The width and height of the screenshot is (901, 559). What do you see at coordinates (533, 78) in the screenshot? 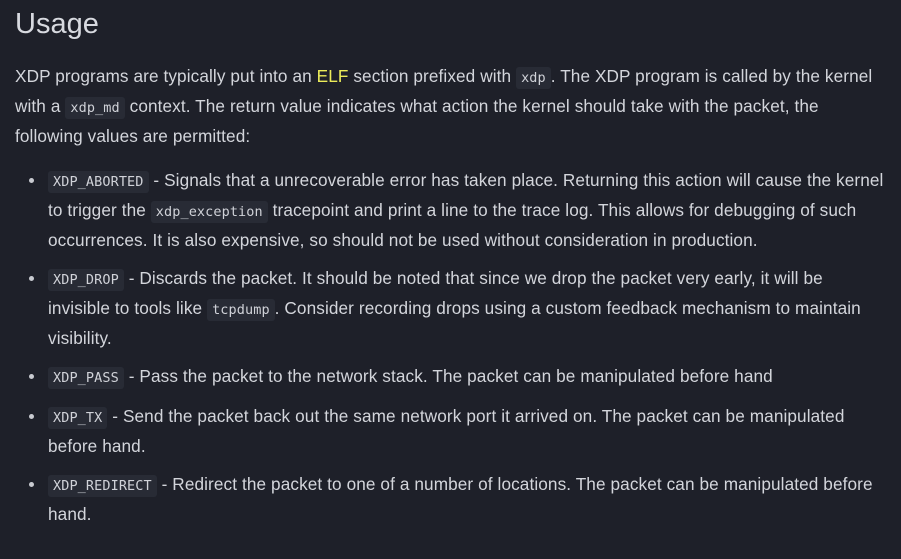
I see `inline-code: xdp` at bounding box center [533, 78].